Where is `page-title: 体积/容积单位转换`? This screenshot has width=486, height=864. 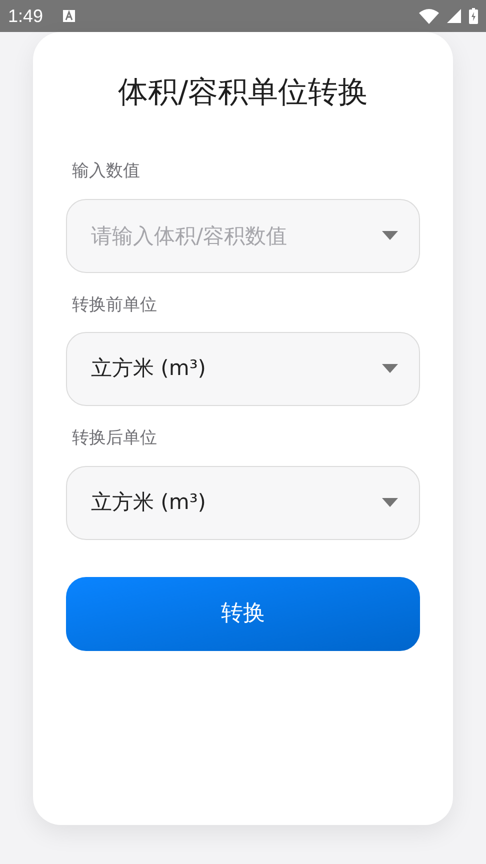
page-title: 体积/容积单位转换 is located at coordinates (243, 93).